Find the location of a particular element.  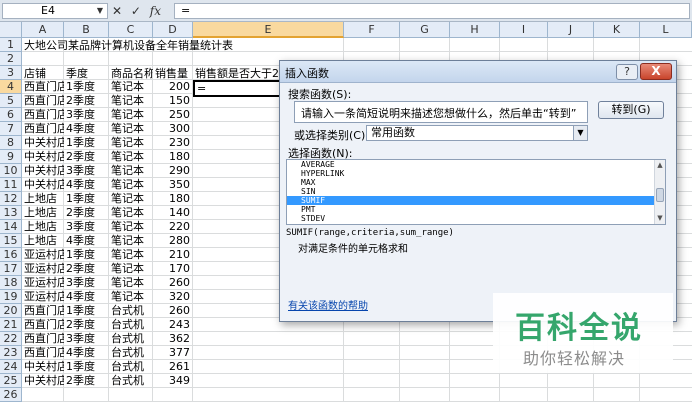

column-header-h: H is located at coordinates (475, 30).